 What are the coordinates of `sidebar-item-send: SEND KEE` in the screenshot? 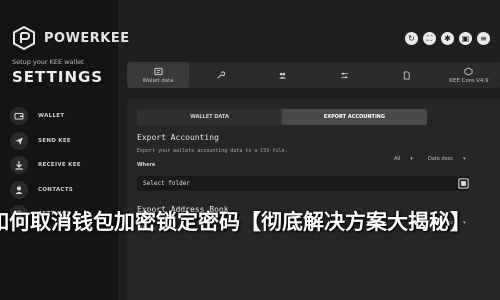 It's located at (62, 141).